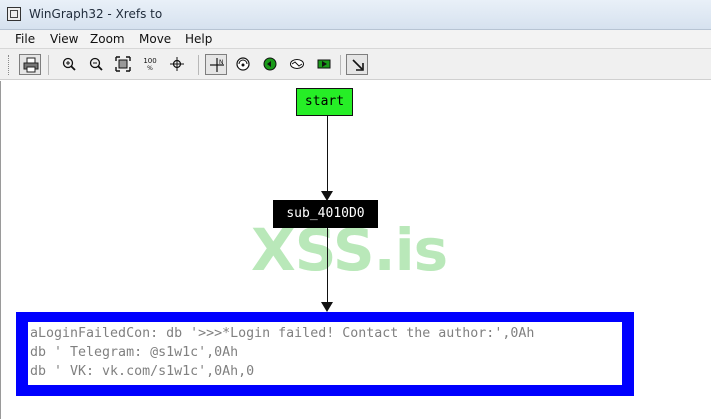 The image size is (711, 419). I want to click on edge-sub-to-data, so click(327, 267).